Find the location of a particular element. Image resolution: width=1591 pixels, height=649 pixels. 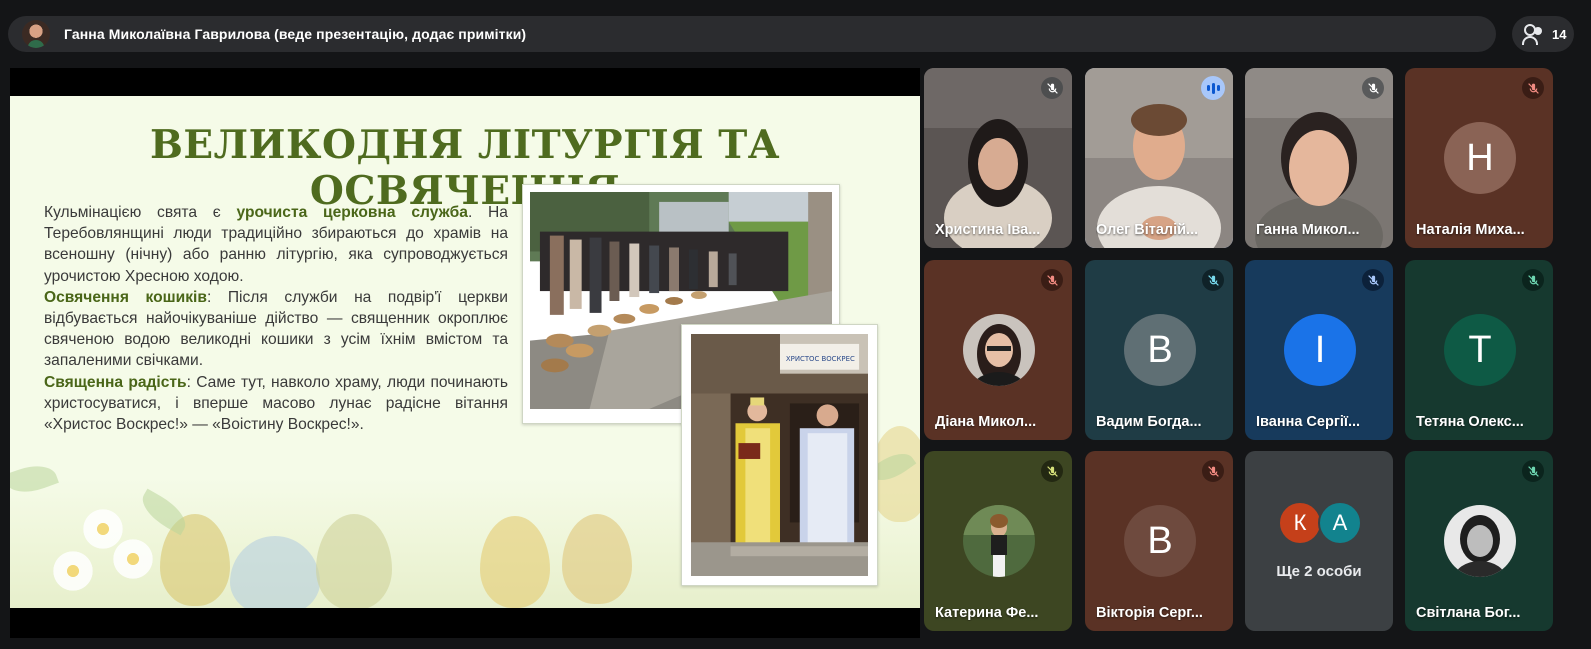

avatar: Т is located at coordinates (1480, 350).